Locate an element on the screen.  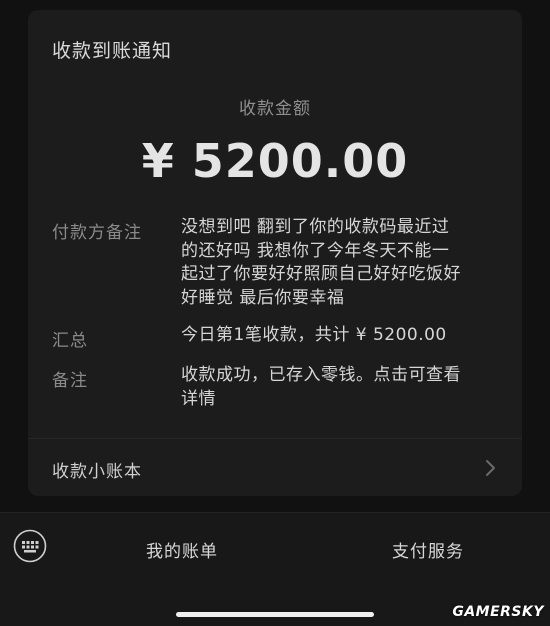
notification-title: 收款到账通知 is located at coordinates (112, 51).